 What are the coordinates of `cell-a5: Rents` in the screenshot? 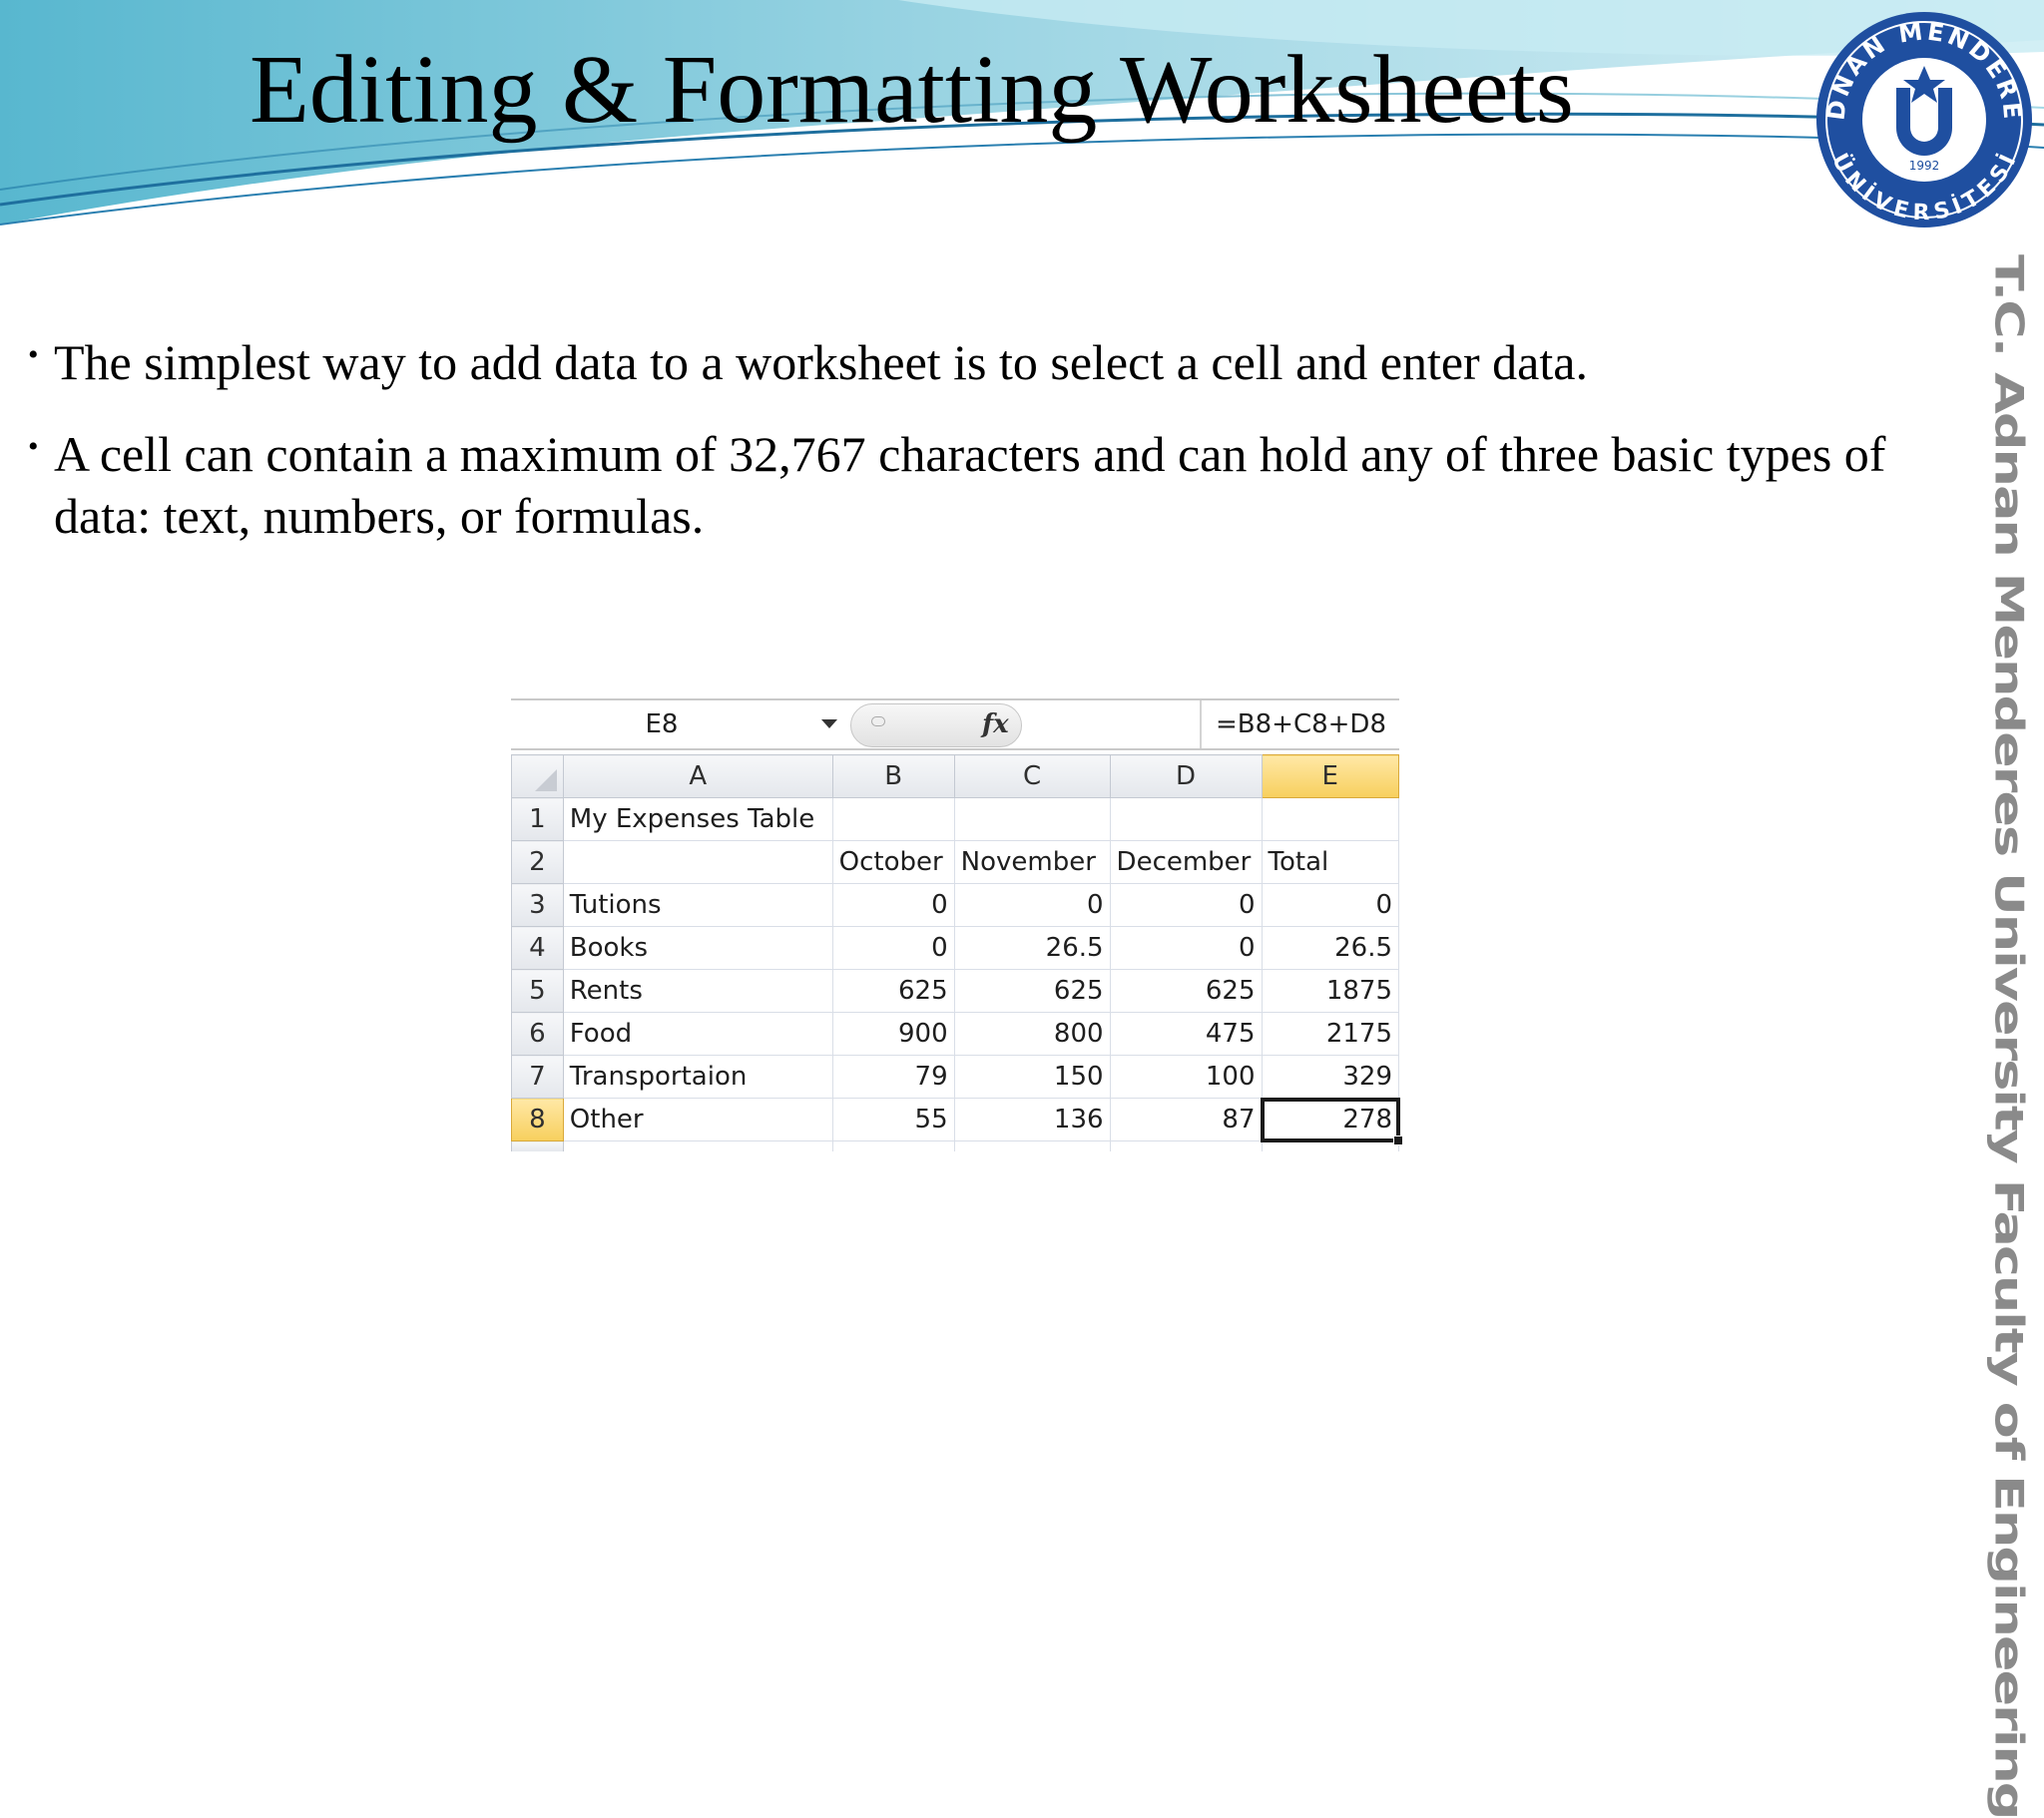 It's located at (697, 991).